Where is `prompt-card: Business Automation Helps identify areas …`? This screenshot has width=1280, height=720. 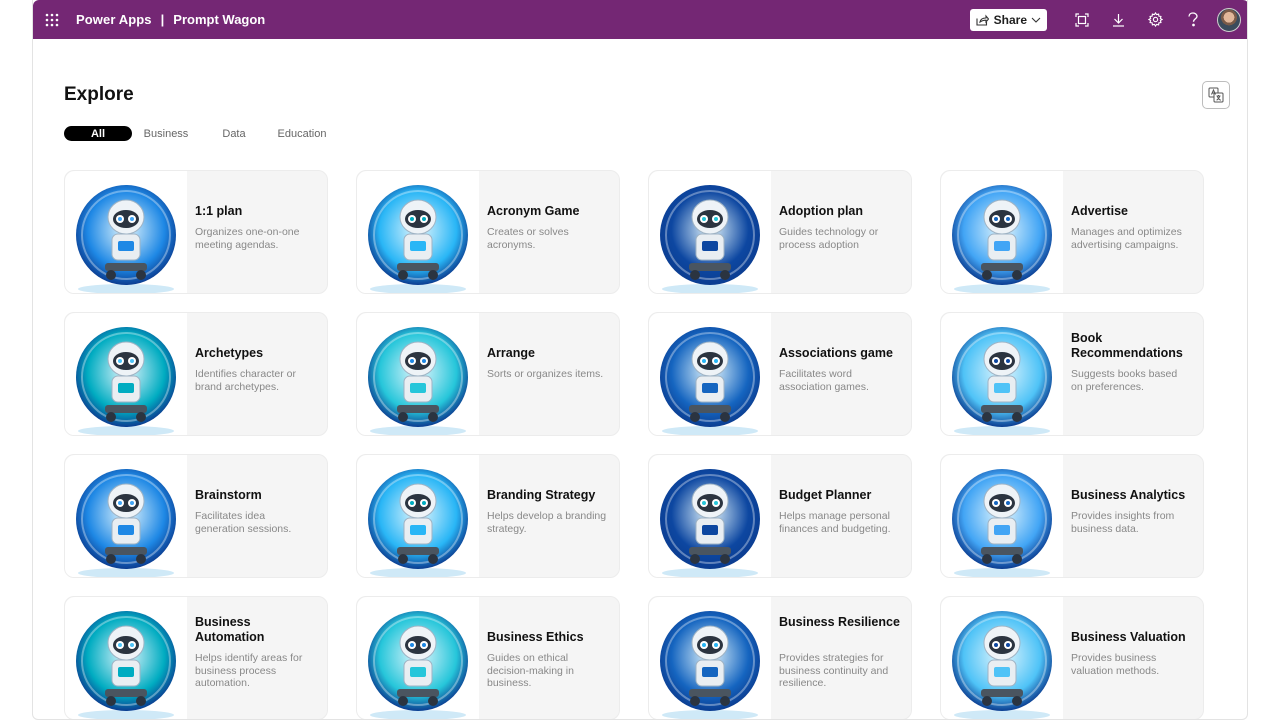
prompt-card: Business Automation Helps identify areas … is located at coordinates (196, 657).